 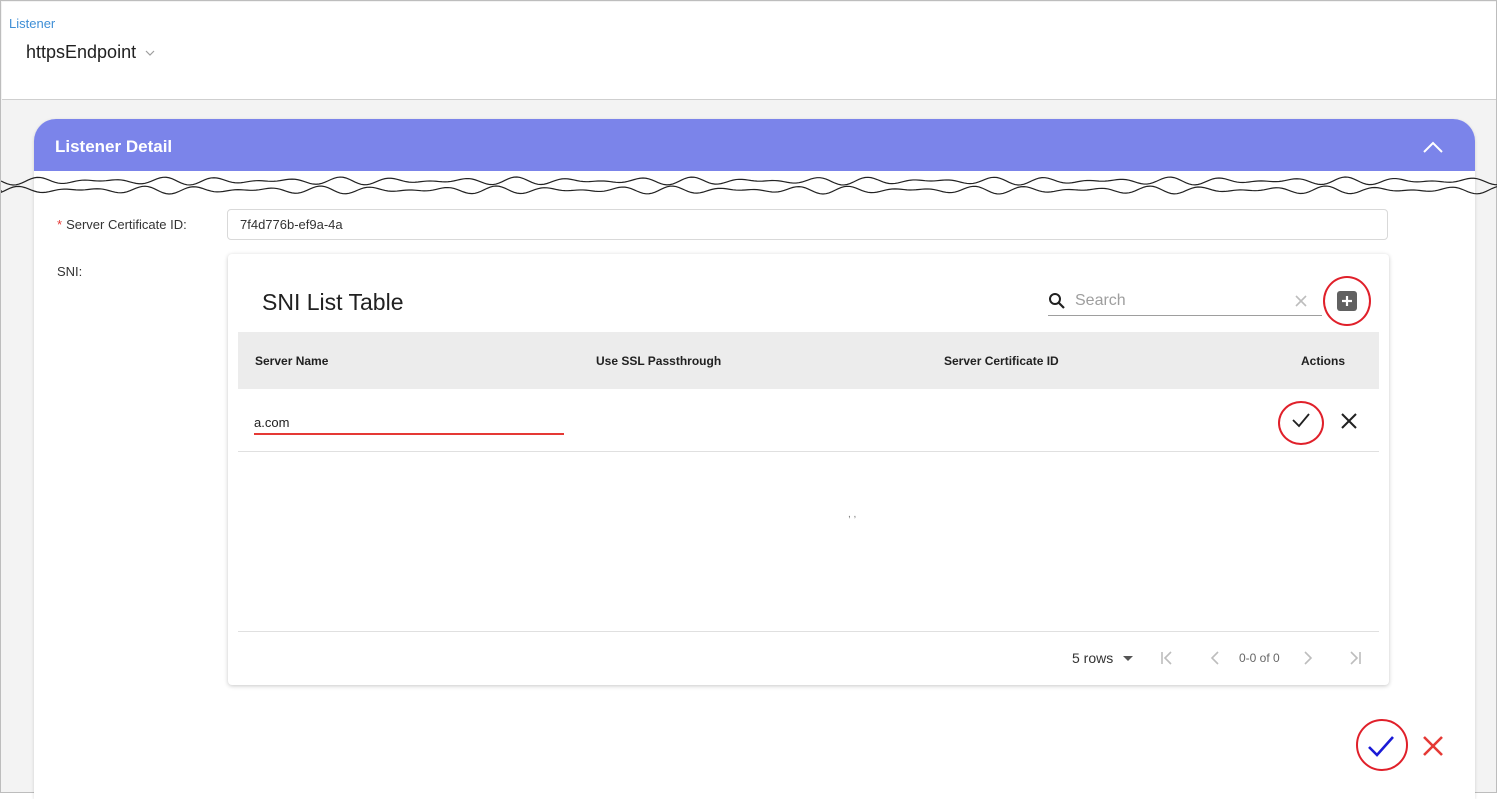 I want to click on confirm-check-icon, so click(x=1381, y=746).